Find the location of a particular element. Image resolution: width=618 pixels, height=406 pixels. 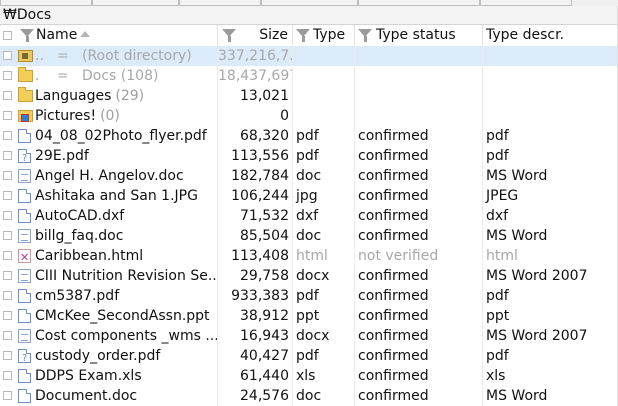

file-name: custody_order.pdf is located at coordinates (98, 356).